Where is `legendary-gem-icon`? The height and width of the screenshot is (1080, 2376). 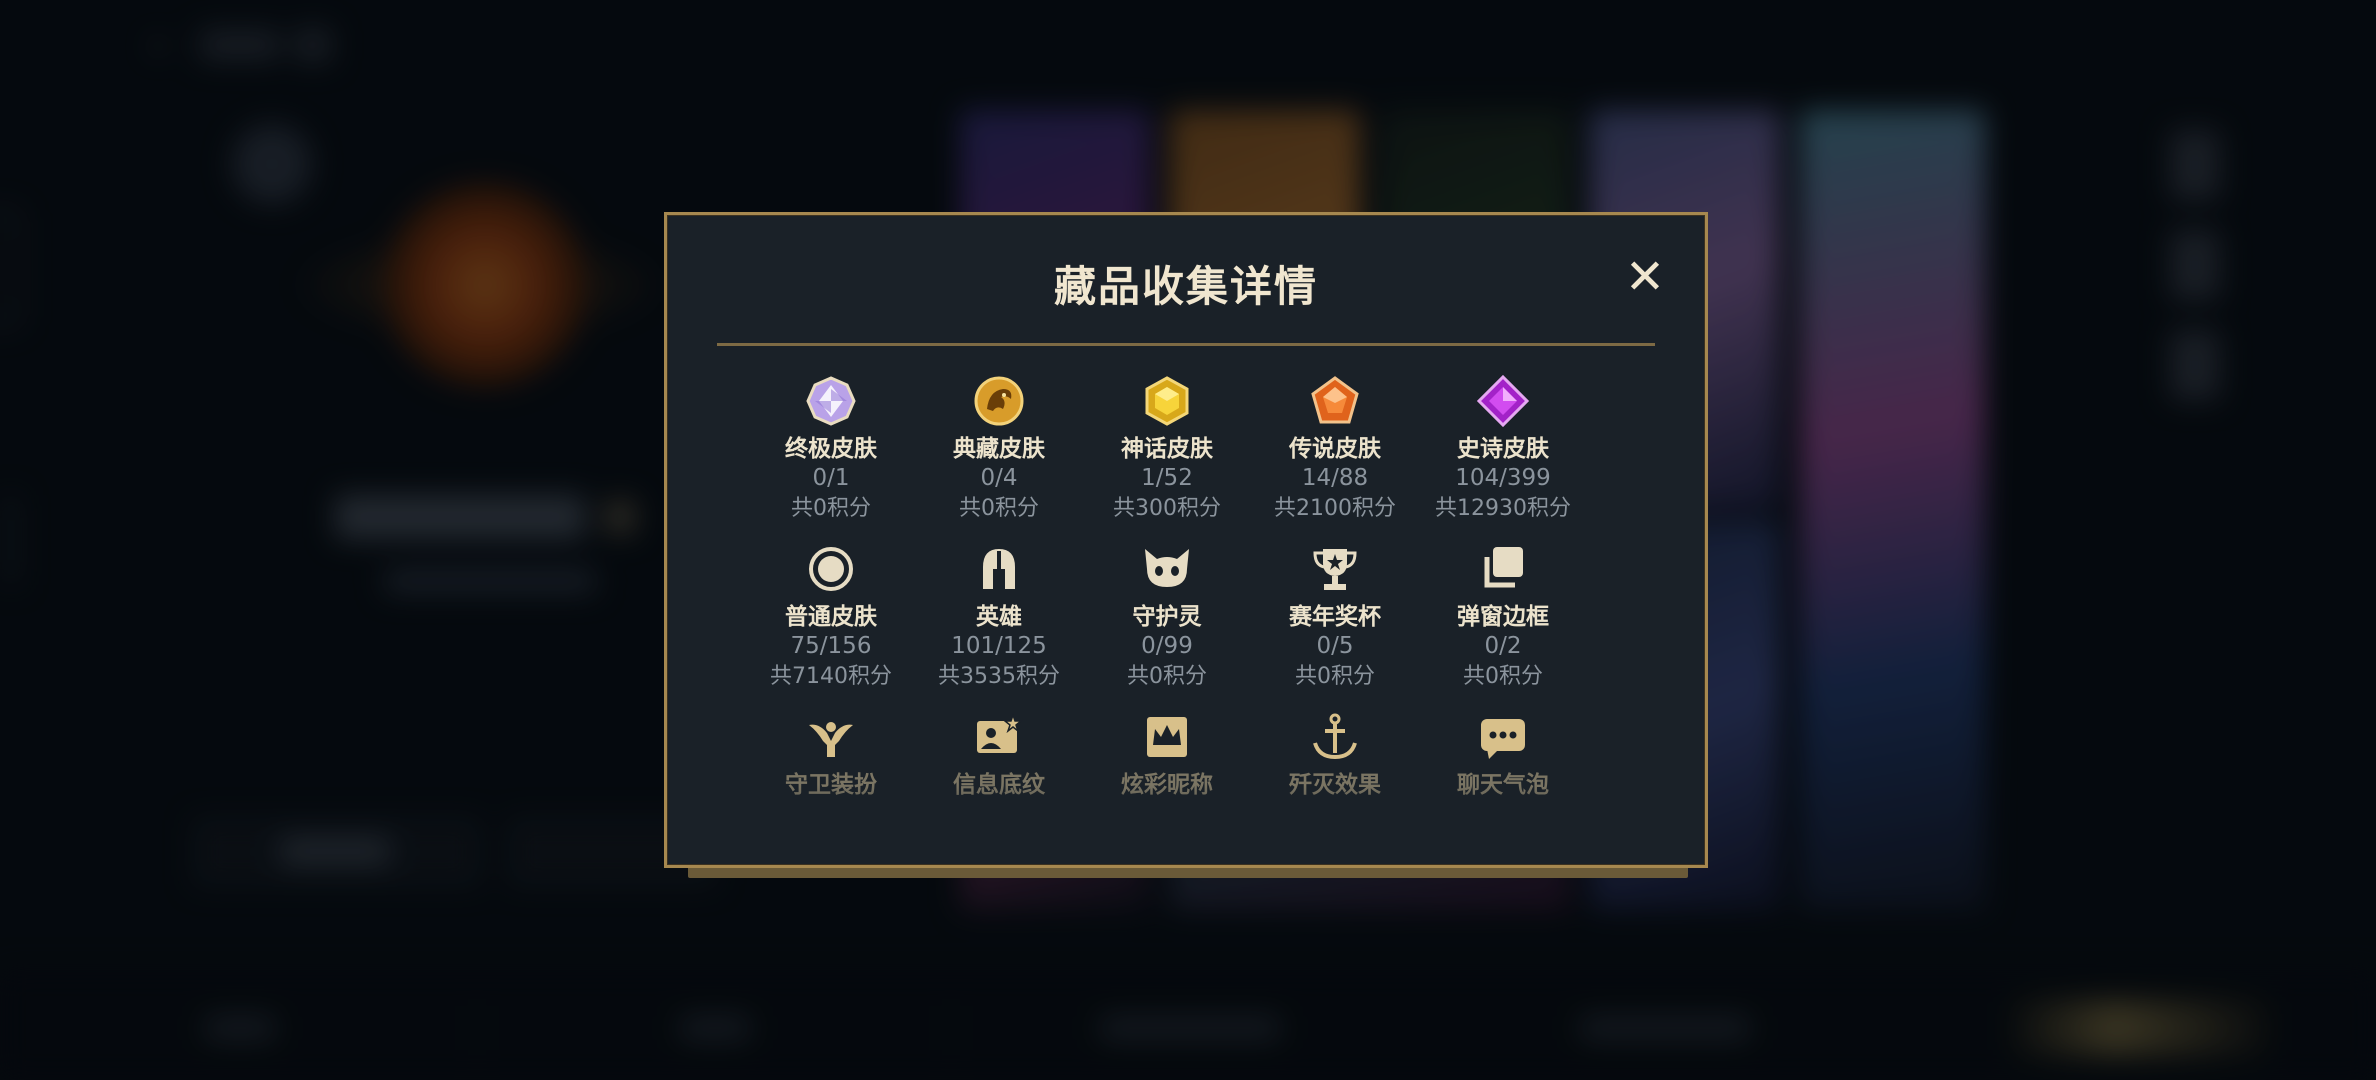 legendary-gem-icon is located at coordinates (1335, 401).